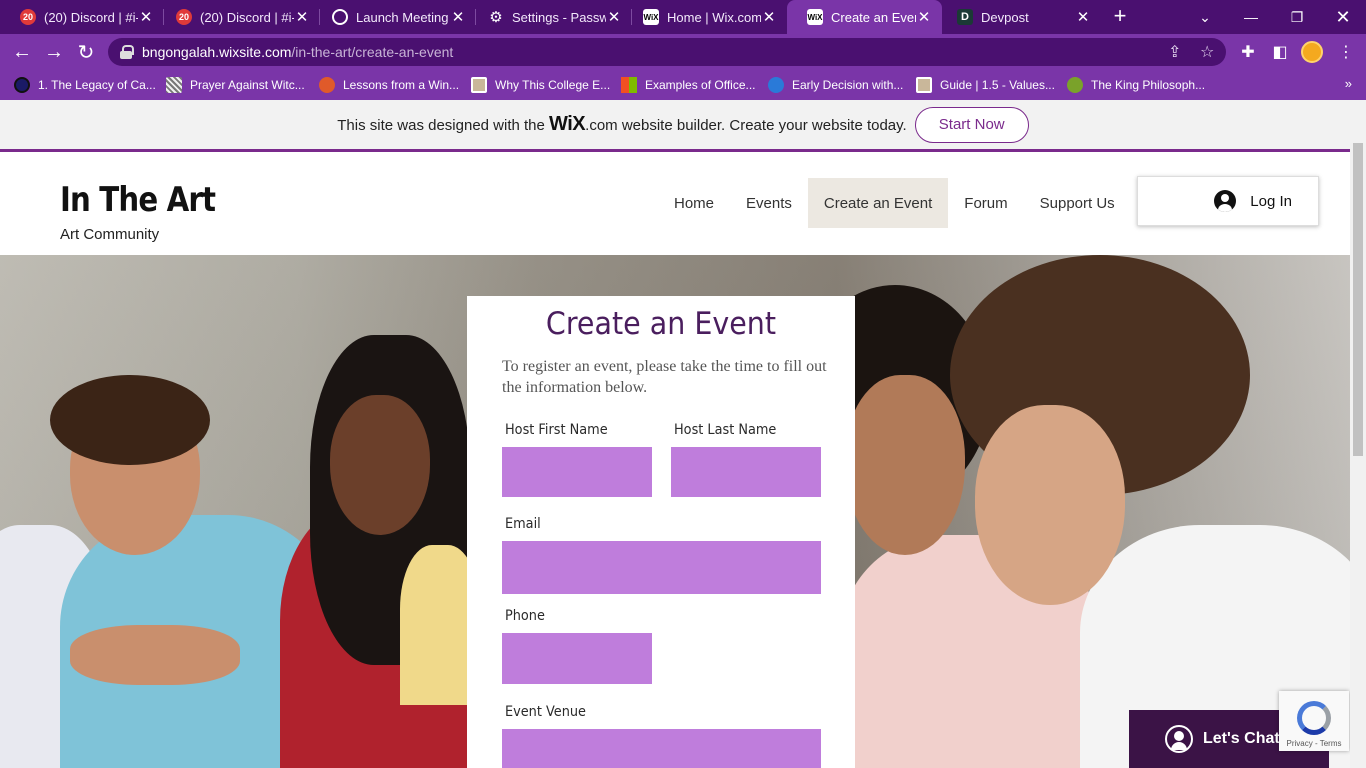 This screenshot has width=1366, height=768. Describe the element at coordinates (769, 203) in the screenshot. I see `nav-events: Events` at that location.